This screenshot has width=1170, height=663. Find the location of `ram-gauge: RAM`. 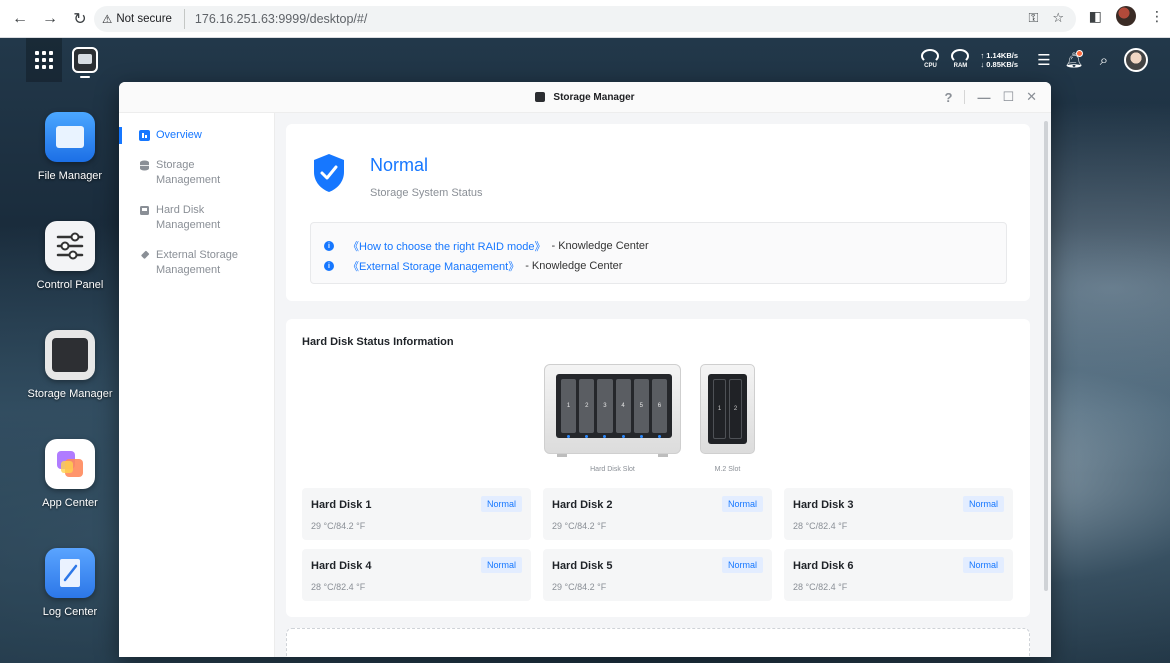

ram-gauge: RAM is located at coordinates (960, 60).